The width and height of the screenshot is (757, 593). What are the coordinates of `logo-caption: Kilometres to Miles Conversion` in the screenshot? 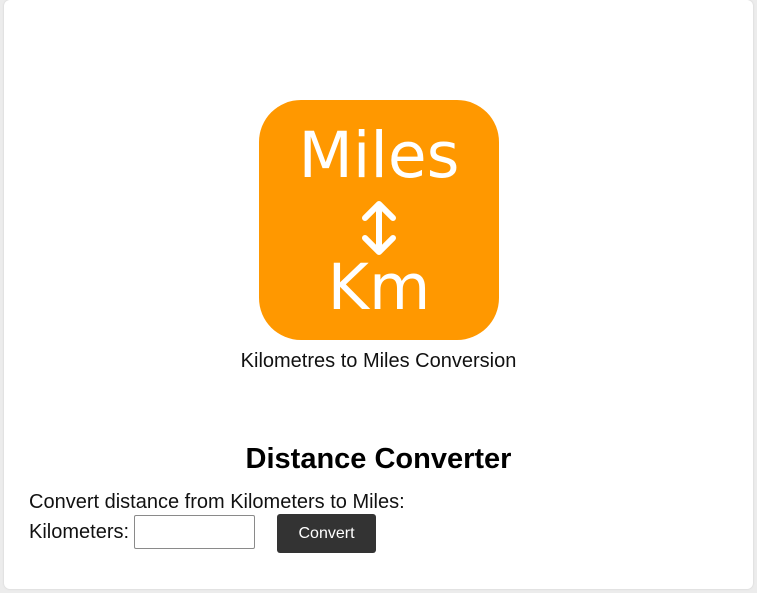 It's located at (378, 361).